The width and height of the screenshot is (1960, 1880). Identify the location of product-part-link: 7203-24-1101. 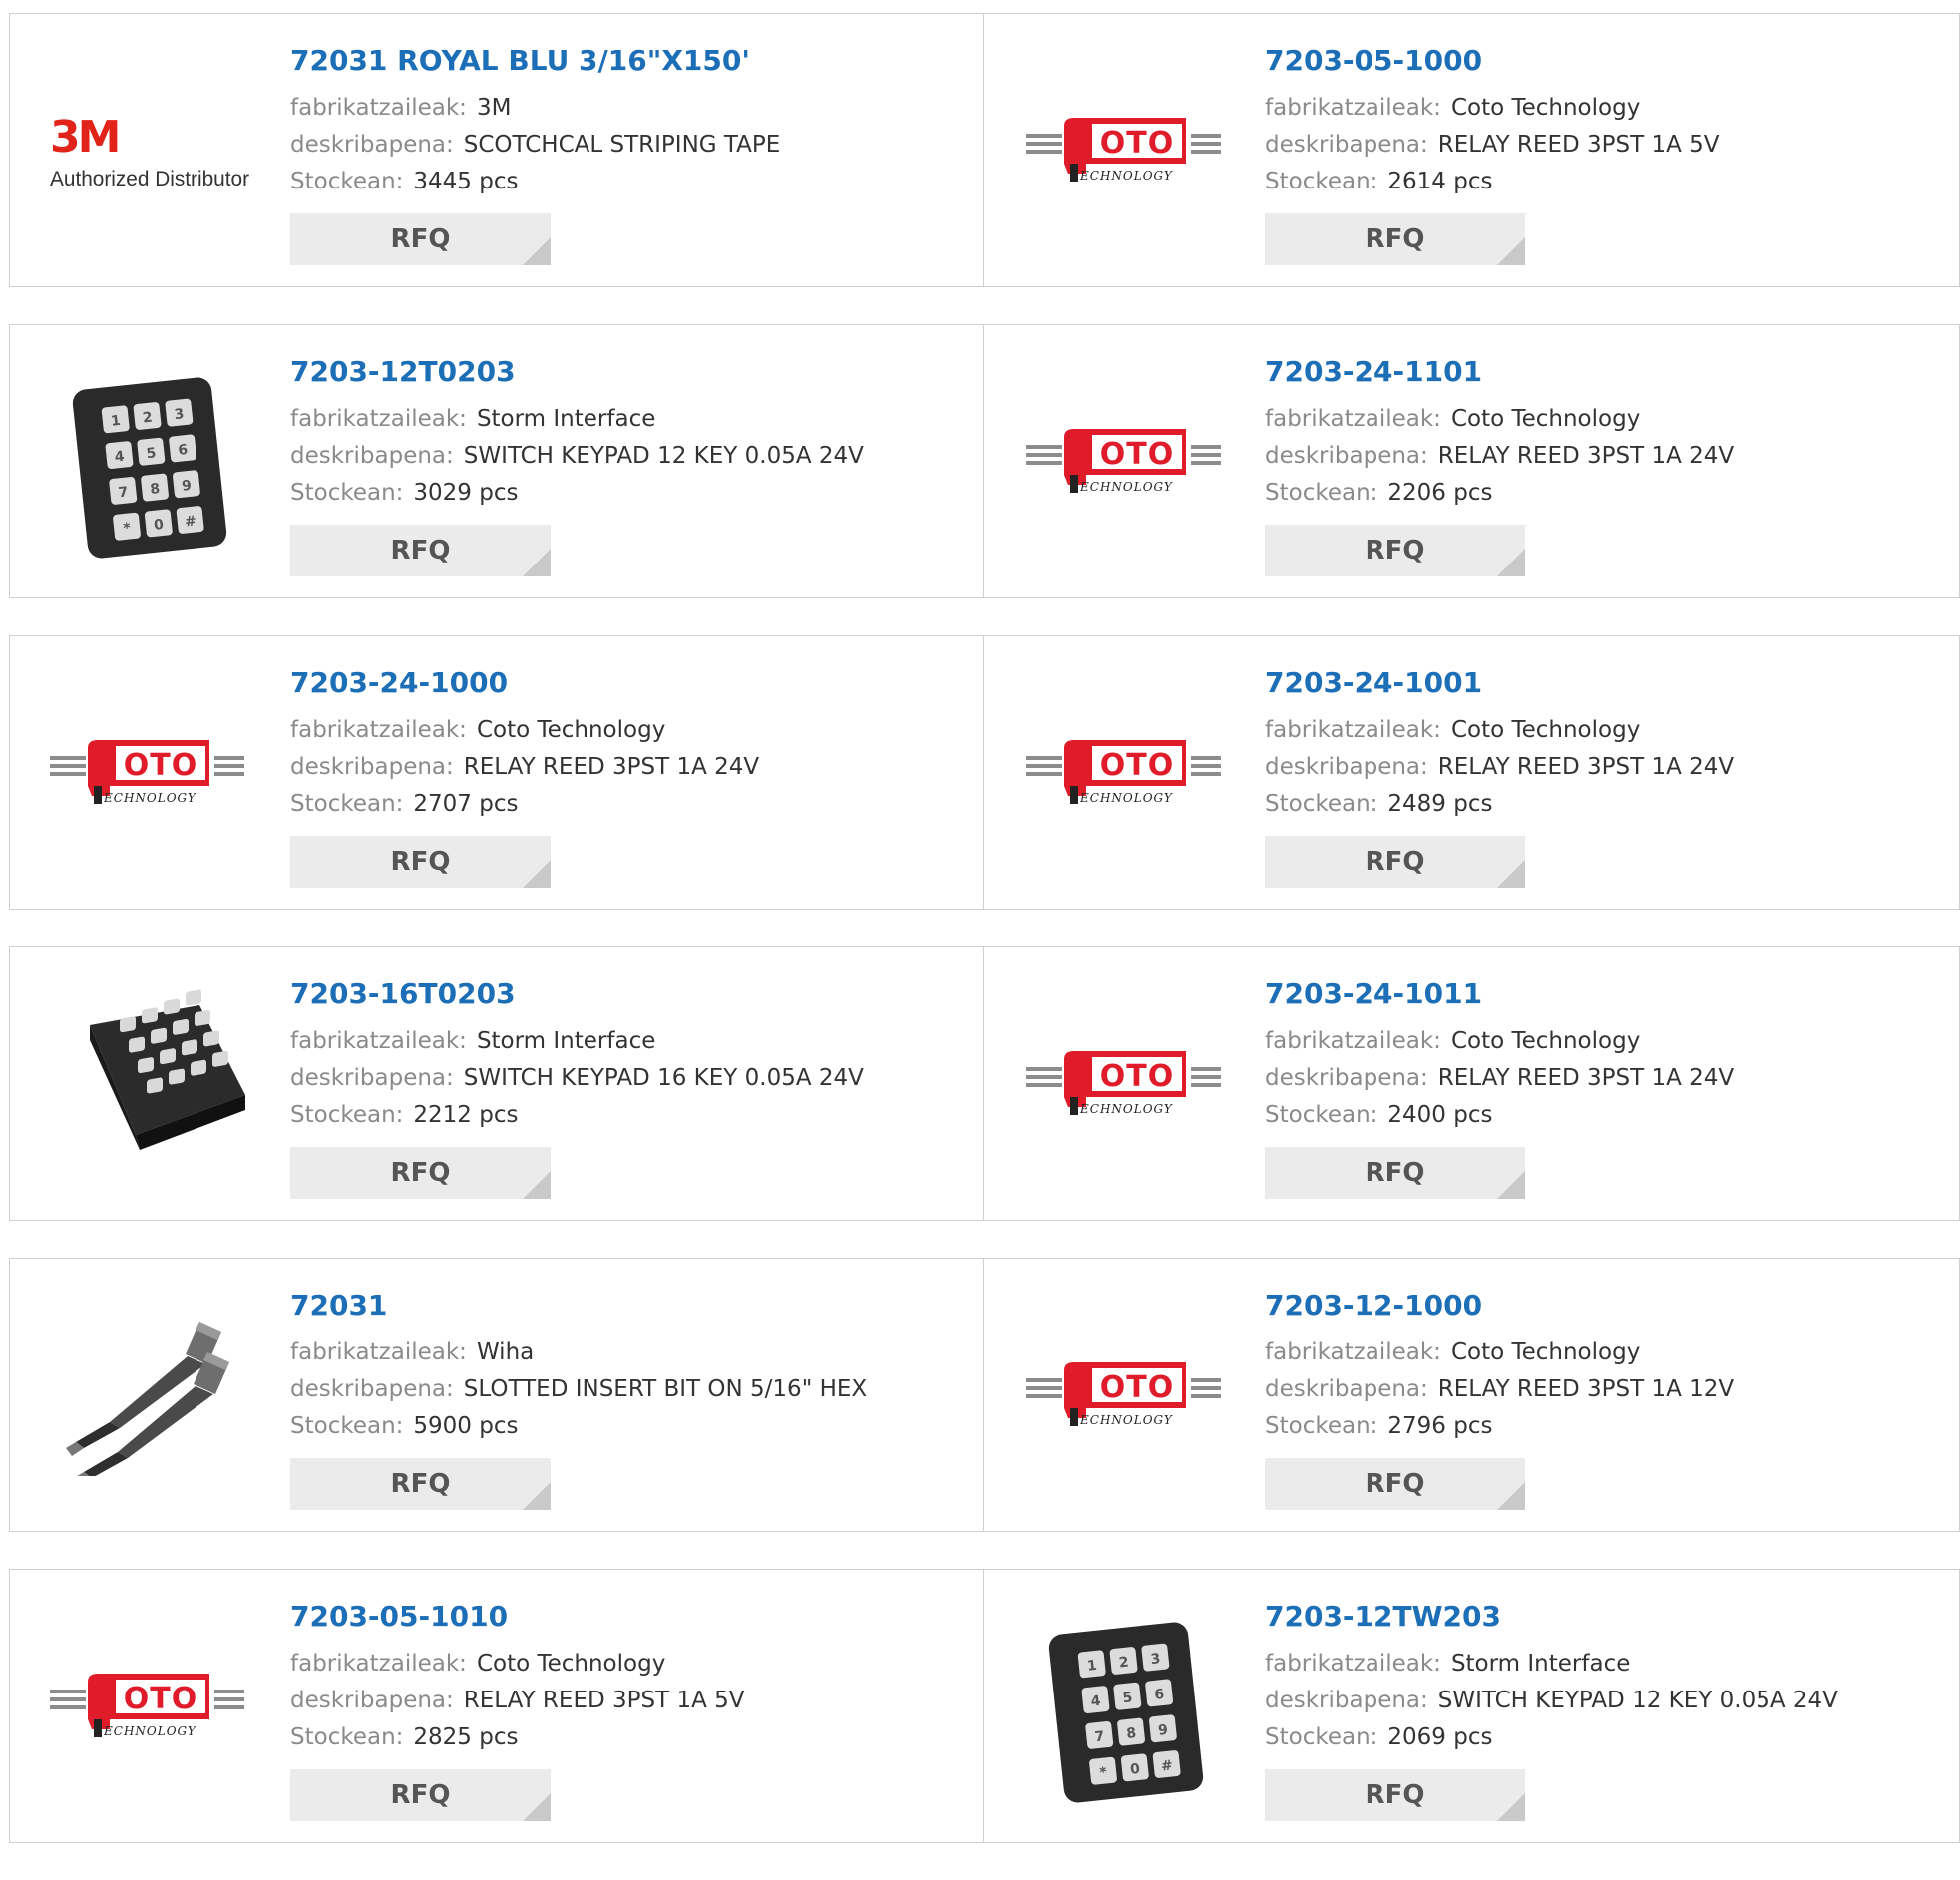
(1604, 372).